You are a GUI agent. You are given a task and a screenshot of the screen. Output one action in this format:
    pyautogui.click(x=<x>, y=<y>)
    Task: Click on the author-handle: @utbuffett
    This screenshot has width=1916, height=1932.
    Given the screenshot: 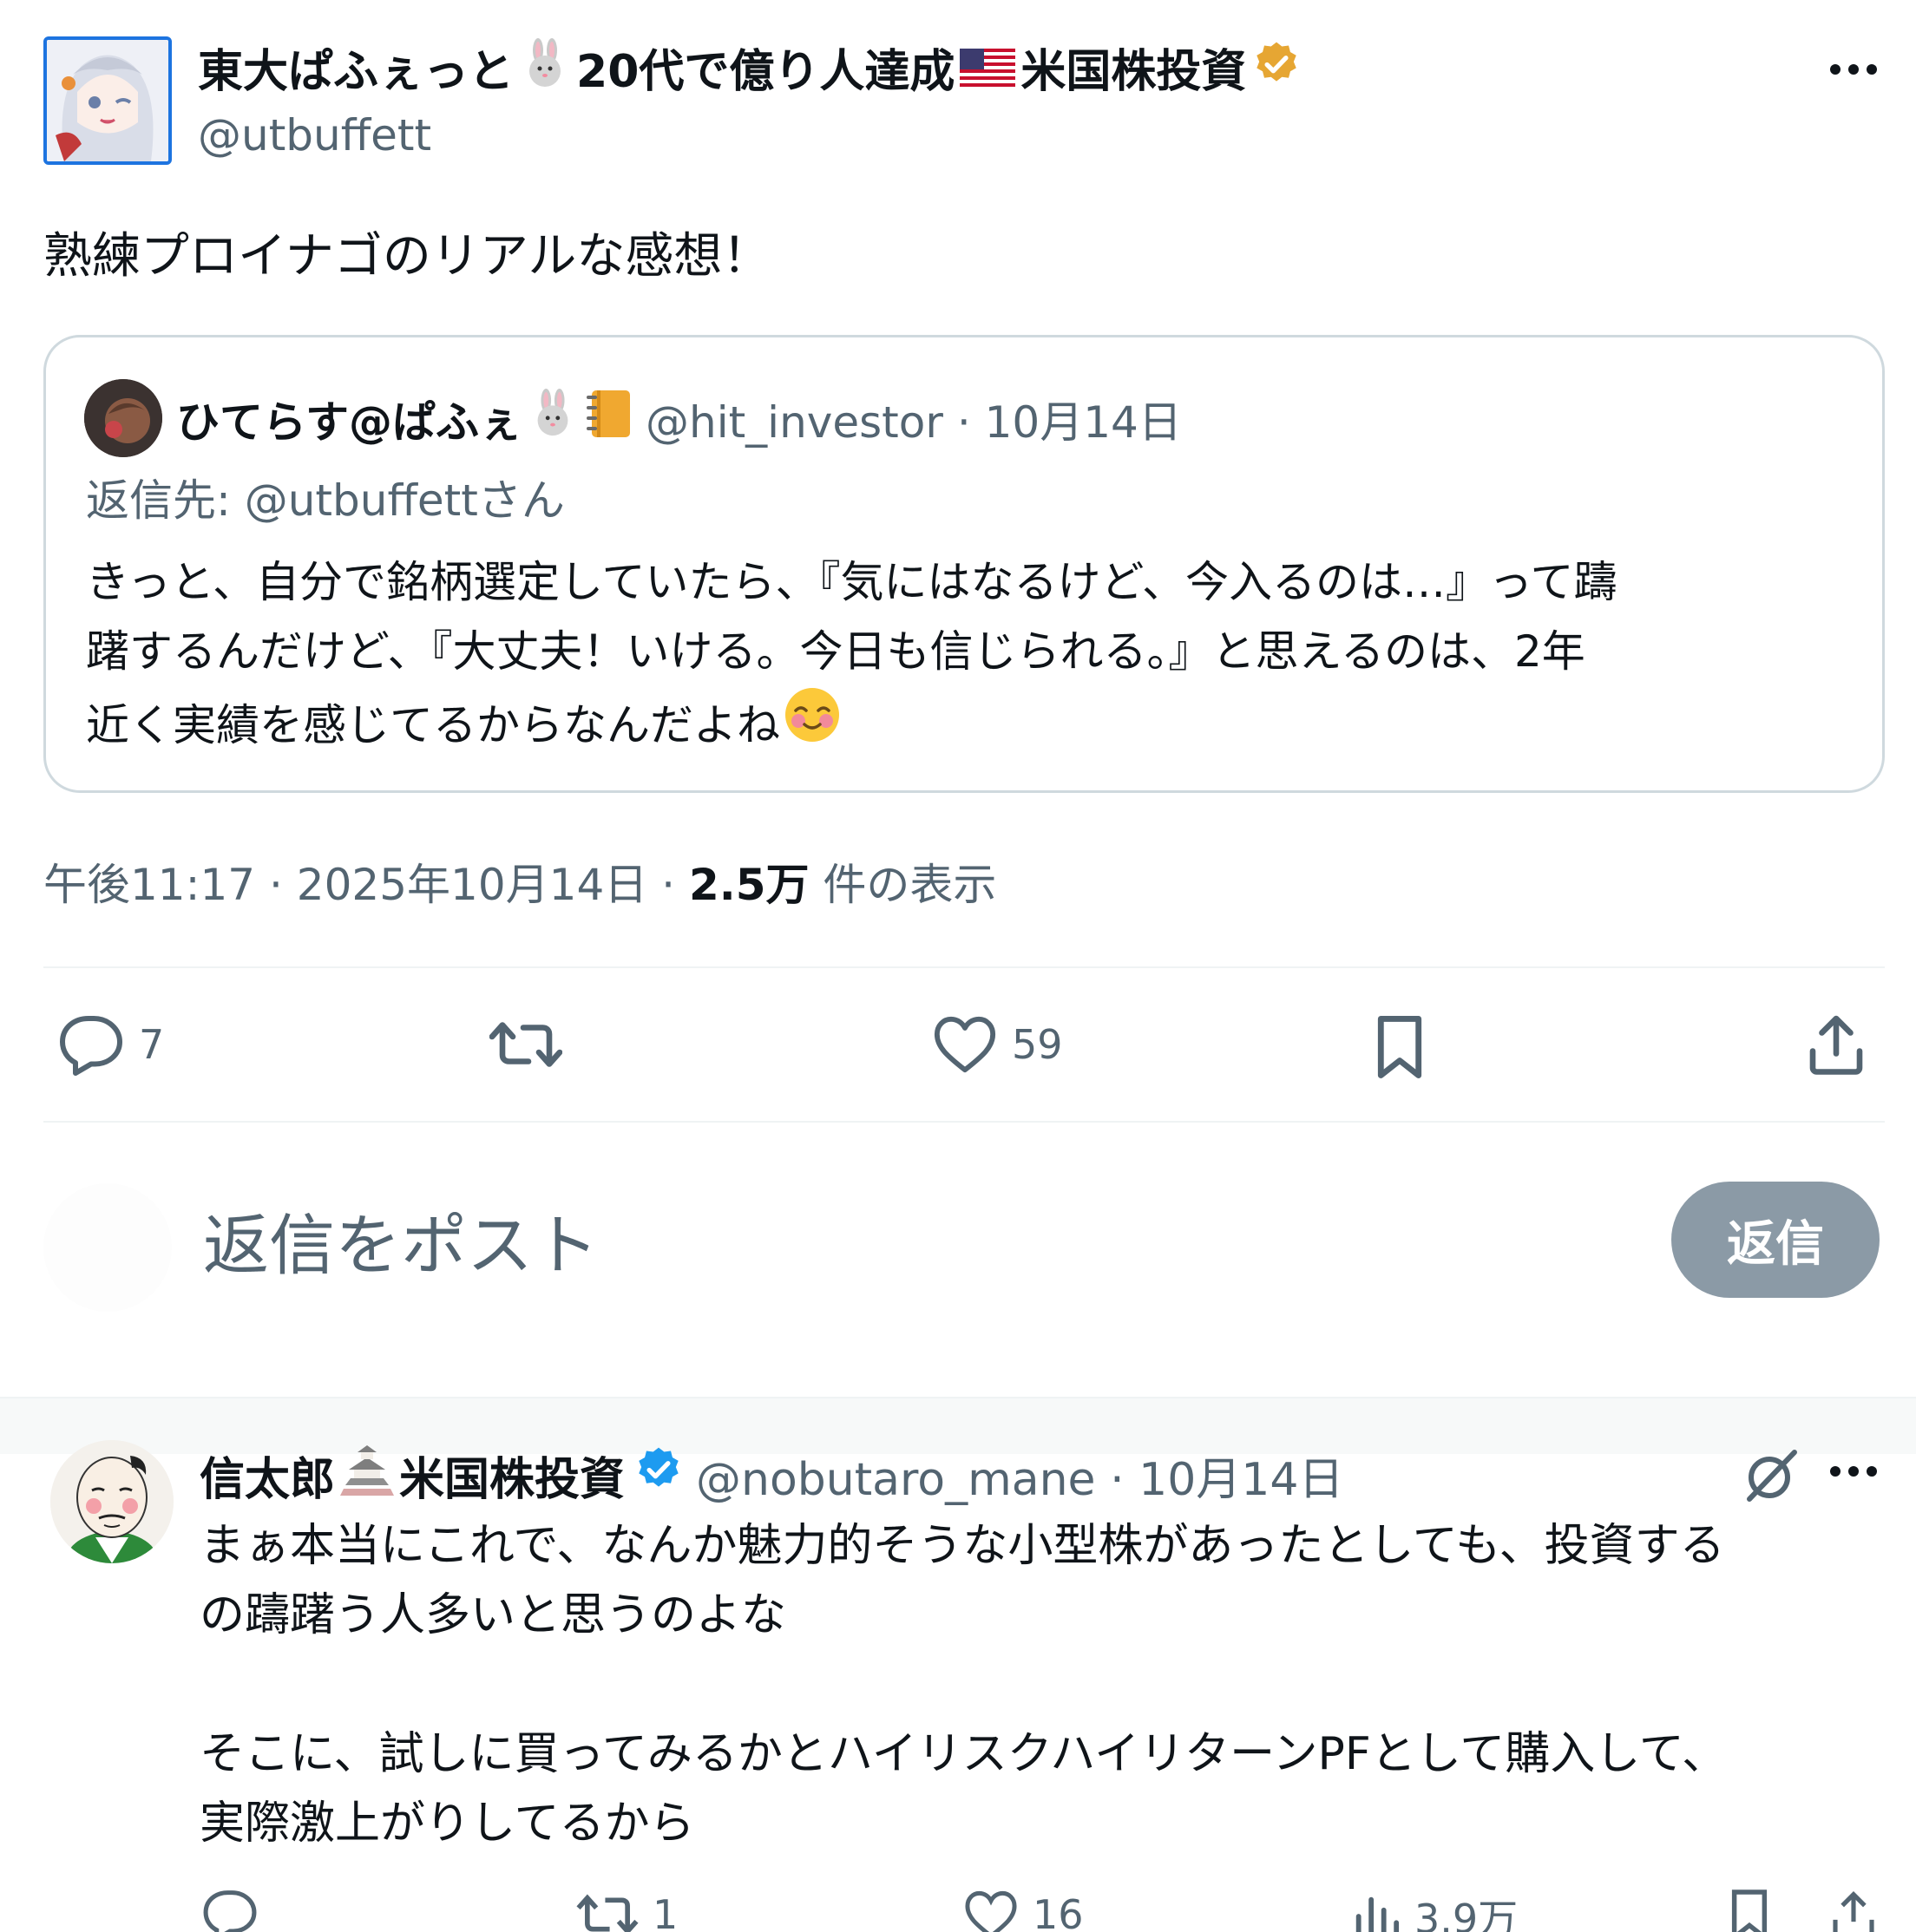 What is the action you would take?
    pyautogui.click(x=314, y=136)
    